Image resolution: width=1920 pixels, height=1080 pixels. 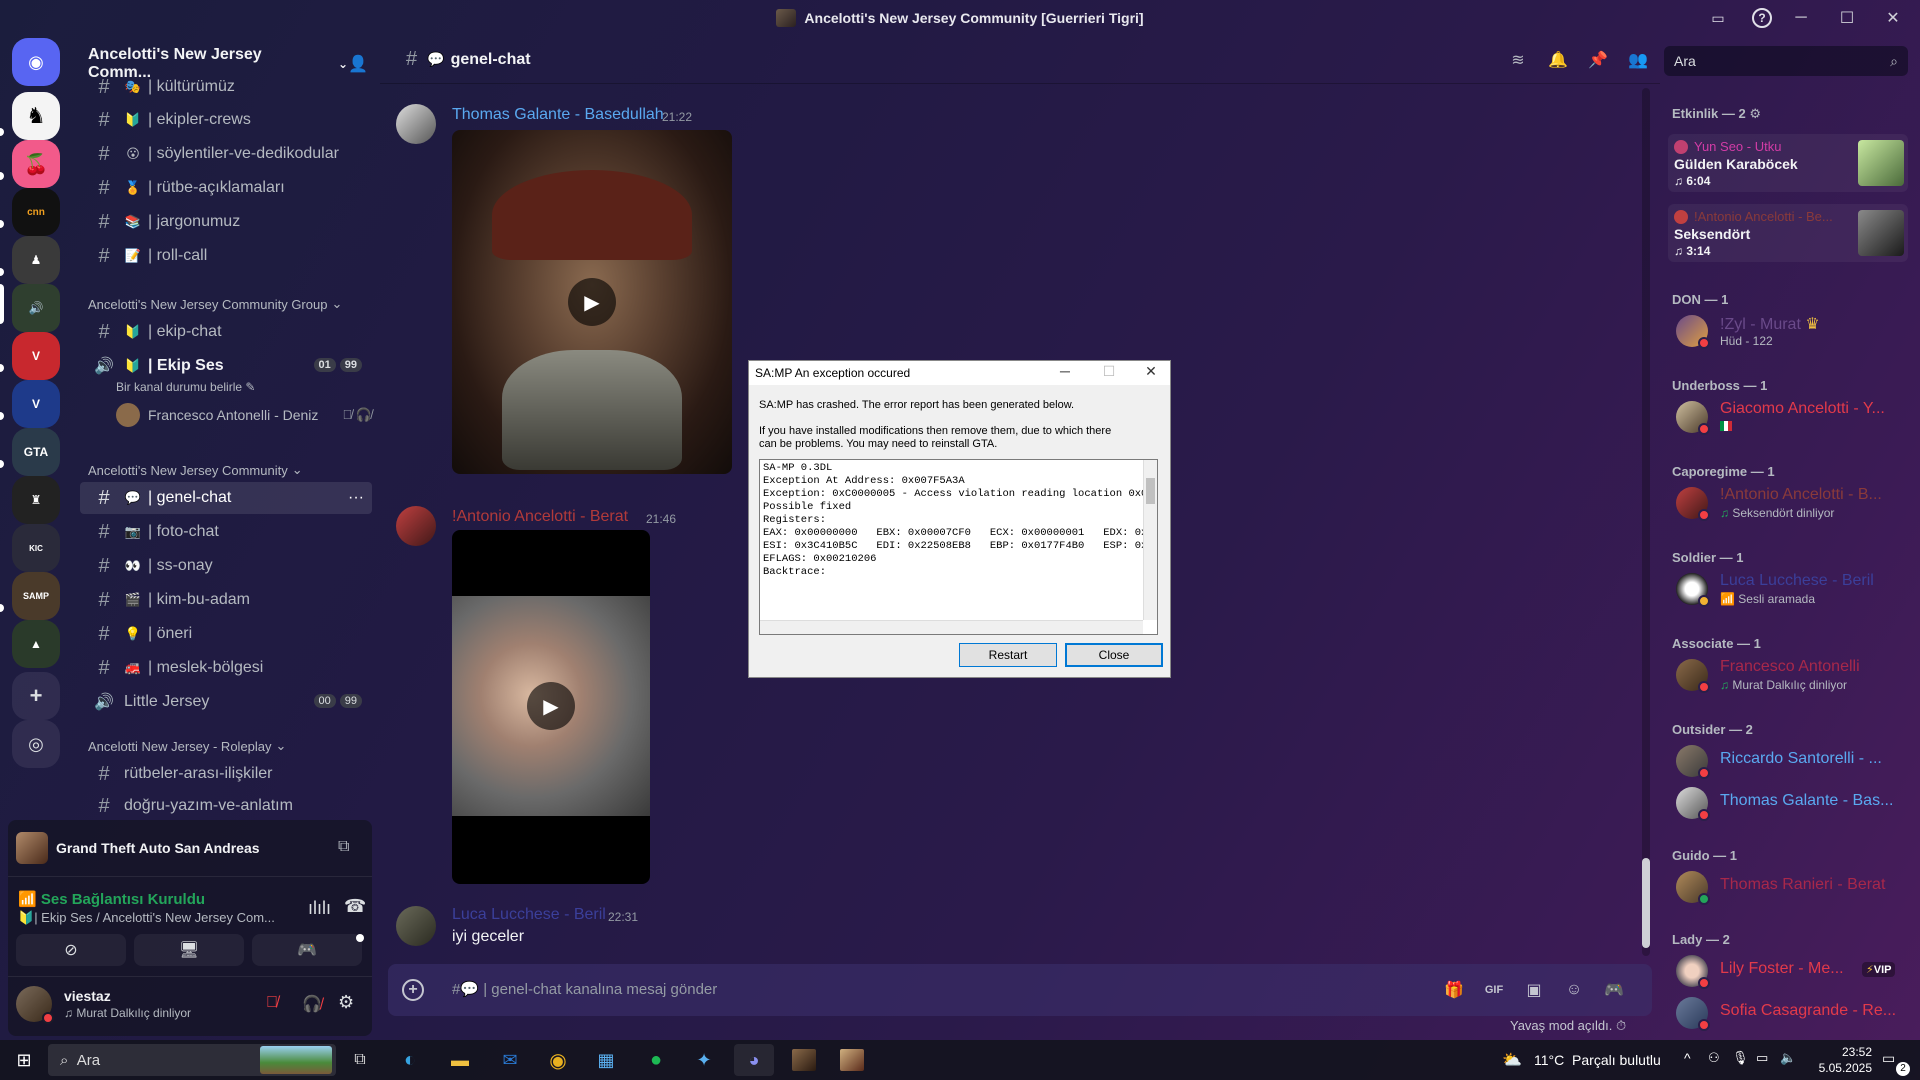 What do you see at coordinates (356, 498) in the screenshot?
I see `more-icon: ···` at bounding box center [356, 498].